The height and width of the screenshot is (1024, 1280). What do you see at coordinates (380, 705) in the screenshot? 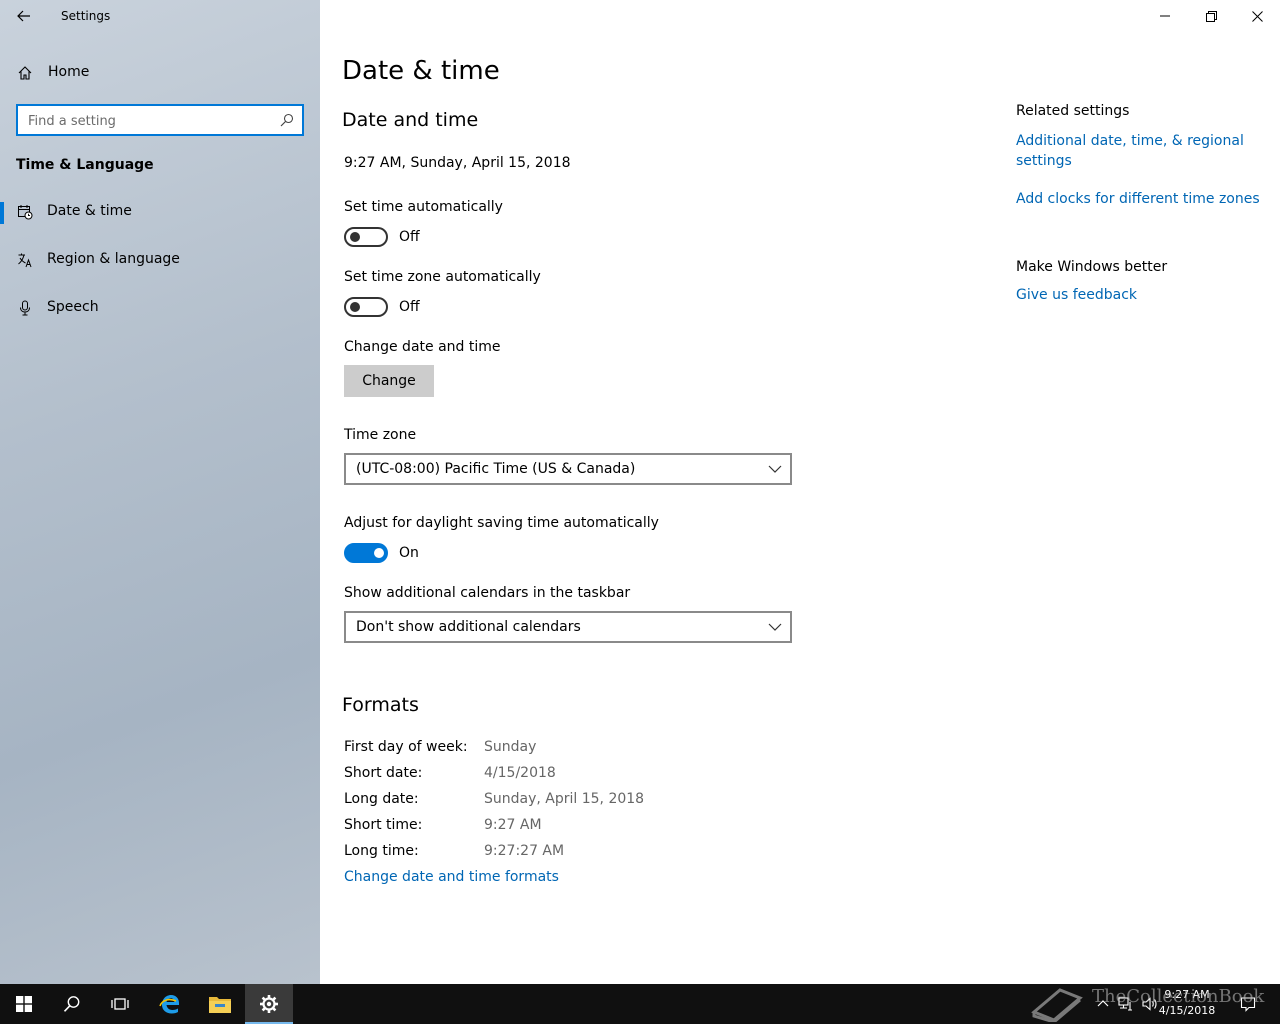
I see `section-title-formats: Formats` at bounding box center [380, 705].